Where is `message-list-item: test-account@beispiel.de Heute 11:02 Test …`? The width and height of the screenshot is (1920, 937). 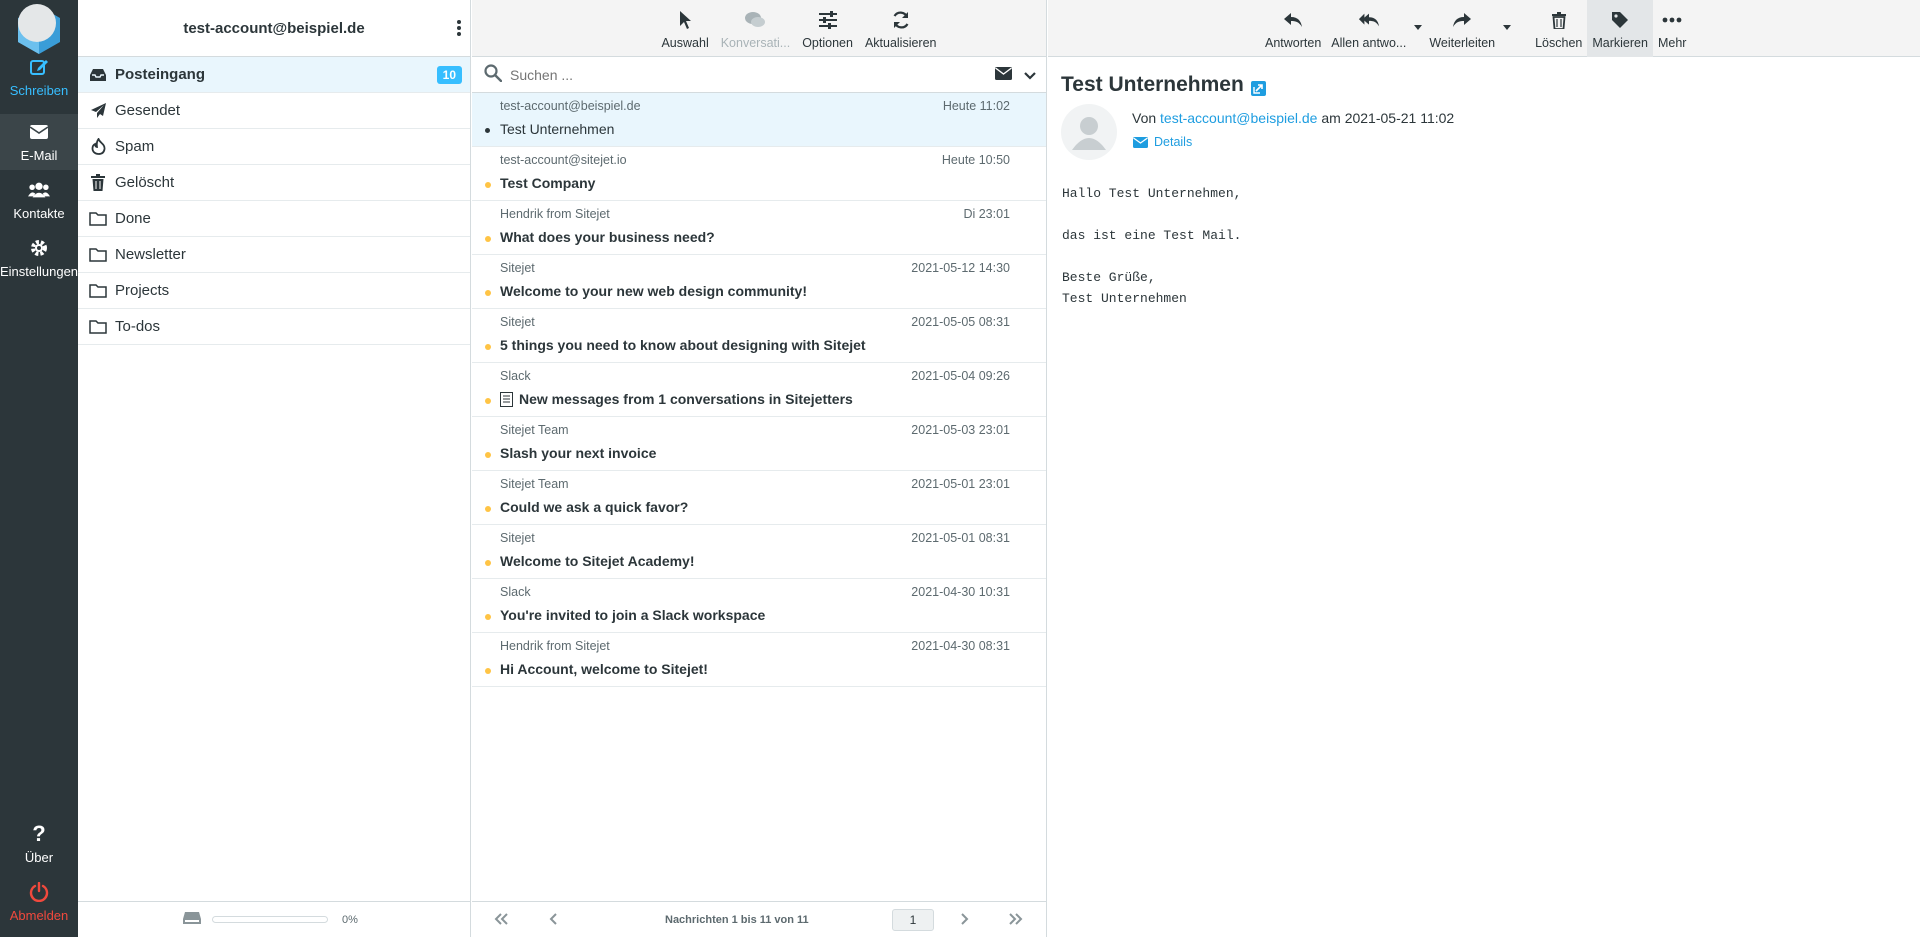
message-list-item: test-account@beispiel.de Heute 11:02 Test … is located at coordinates (759, 120).